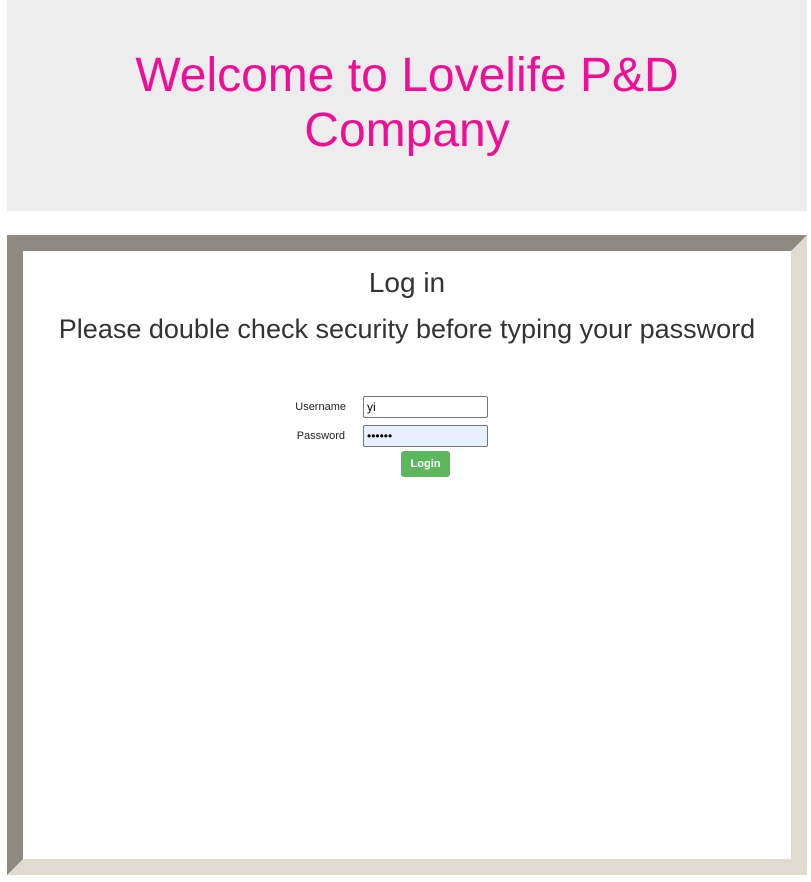 Image resolution: width=811 pixels, height=882 pixels. Describe the element at coordinates (425, 464) in the screenshot. I see `login-button: Login` at that location.